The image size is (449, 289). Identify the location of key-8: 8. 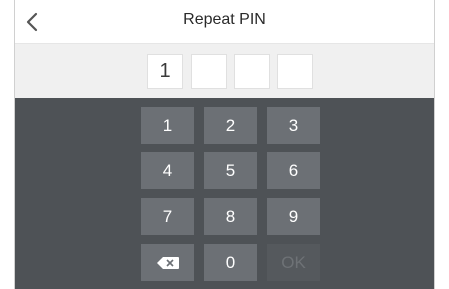
(230, 216).